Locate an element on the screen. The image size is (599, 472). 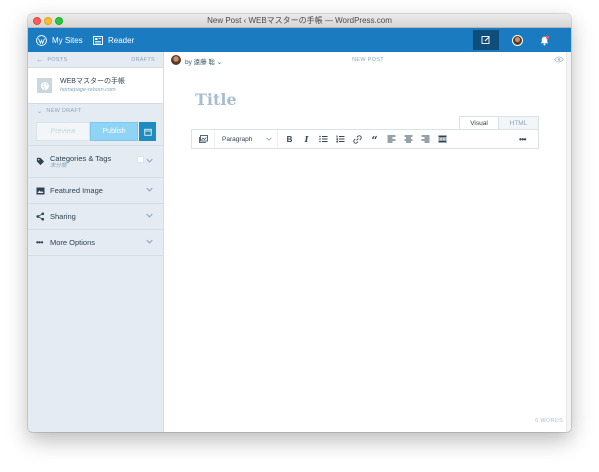
my-sites-button: My Sites is located at coordinates (59, 40).